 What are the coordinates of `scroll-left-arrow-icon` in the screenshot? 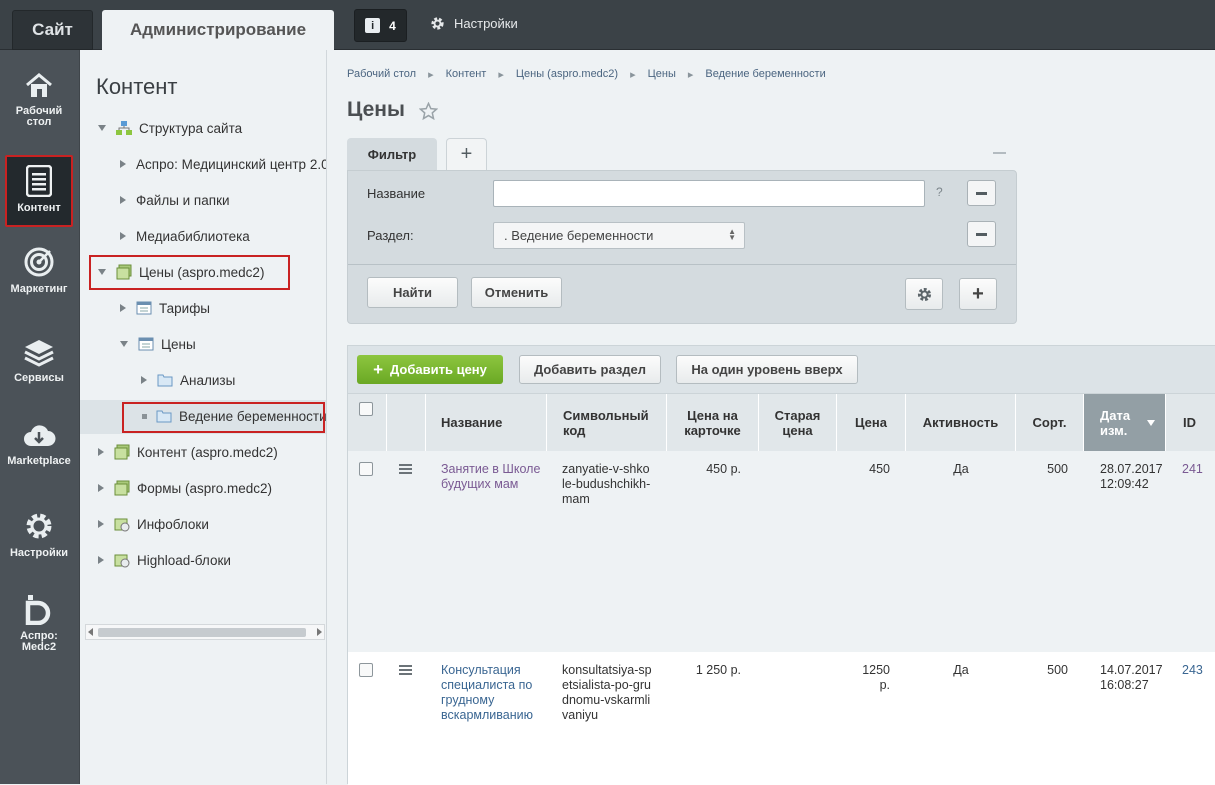 It's located at (90, 632).